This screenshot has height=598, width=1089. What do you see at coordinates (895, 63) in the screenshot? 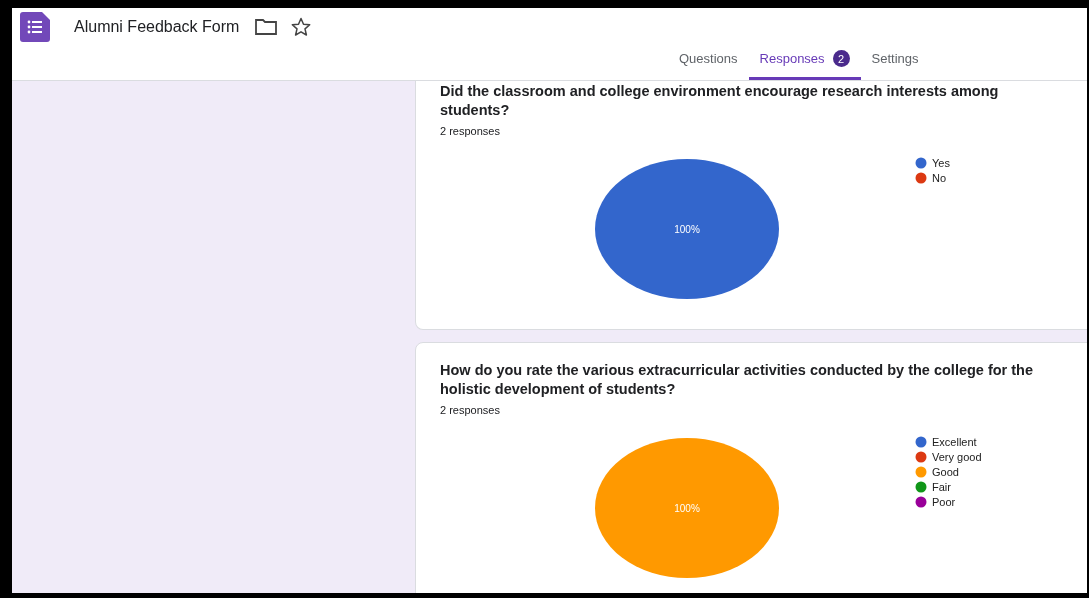
I see `tab: Settings` at bounding box center [895, 63].